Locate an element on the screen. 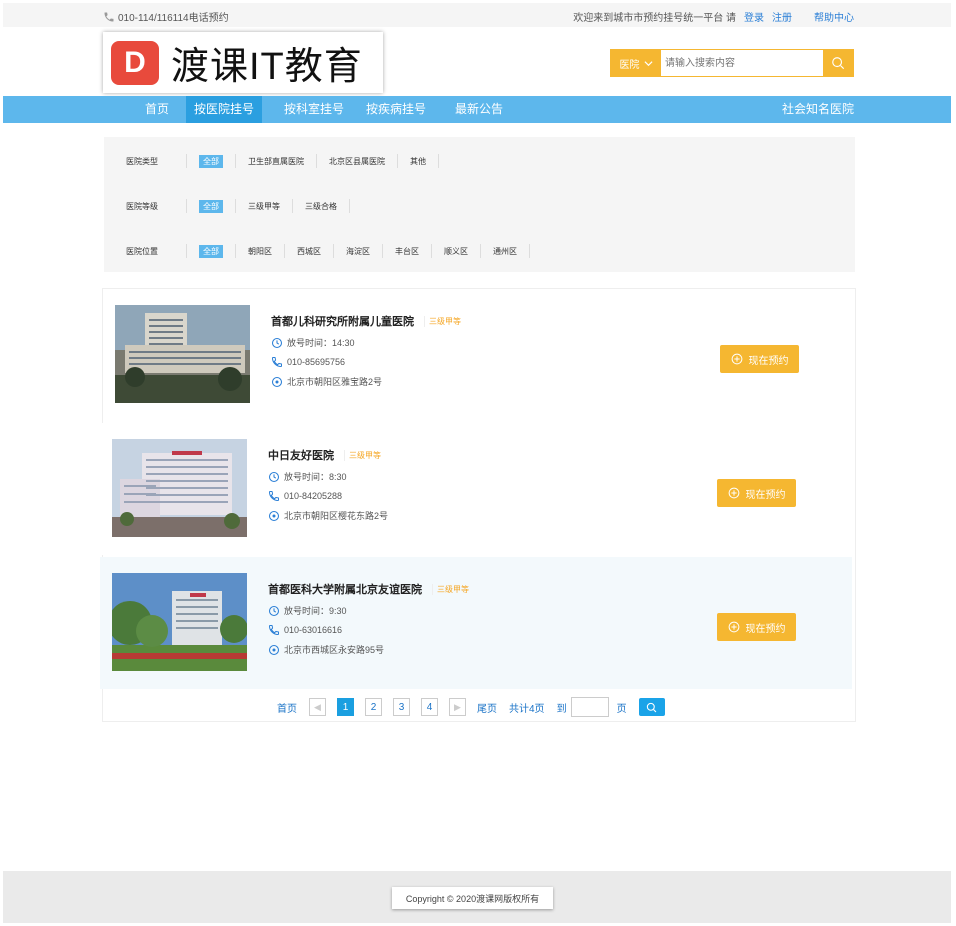 Image resolution: width=956 pixels, height=926 pixels. hospital-name: 首都医科大学附属北京友谊医院 is located at coordinates (345, 589).